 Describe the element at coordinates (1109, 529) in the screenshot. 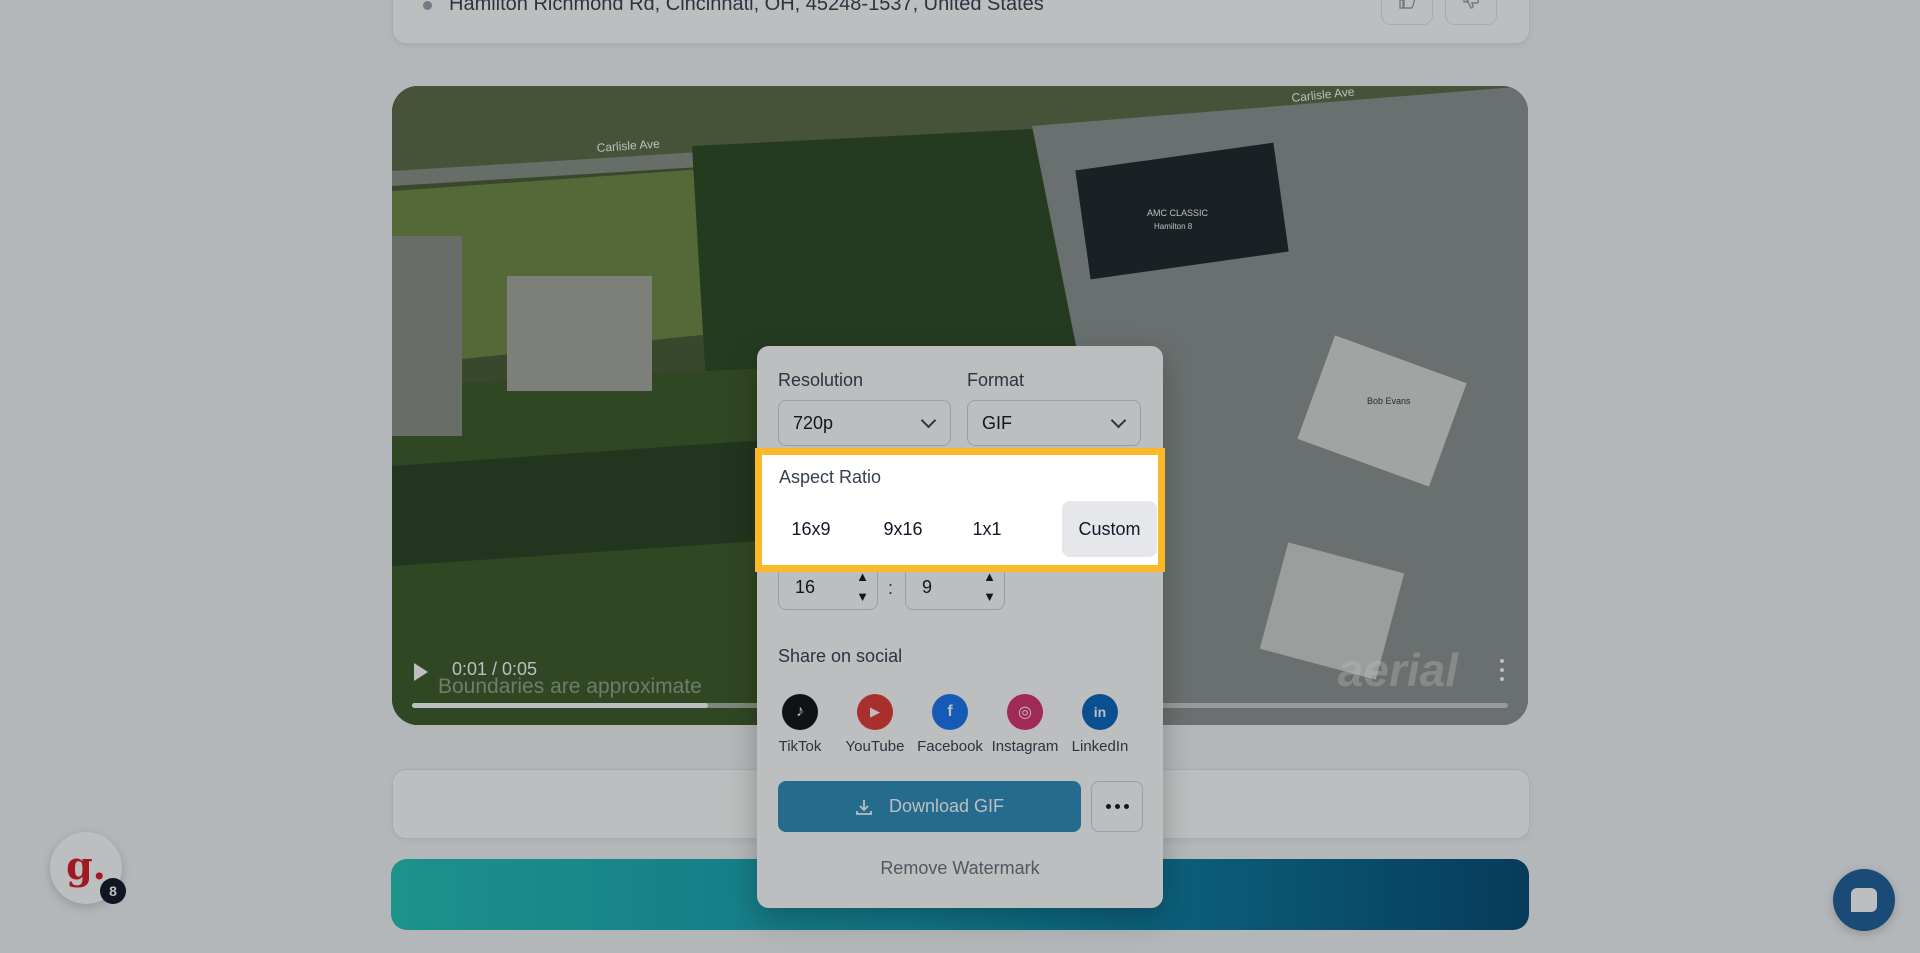

I see `aspect-option-custom: Custom` at that location.